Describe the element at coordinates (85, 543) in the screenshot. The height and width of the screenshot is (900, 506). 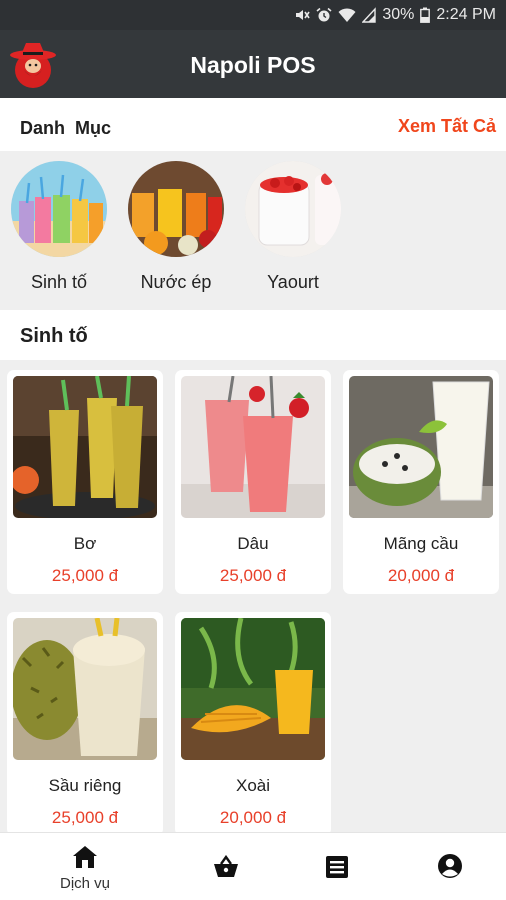
I see `product-name: Bơ` at that location.